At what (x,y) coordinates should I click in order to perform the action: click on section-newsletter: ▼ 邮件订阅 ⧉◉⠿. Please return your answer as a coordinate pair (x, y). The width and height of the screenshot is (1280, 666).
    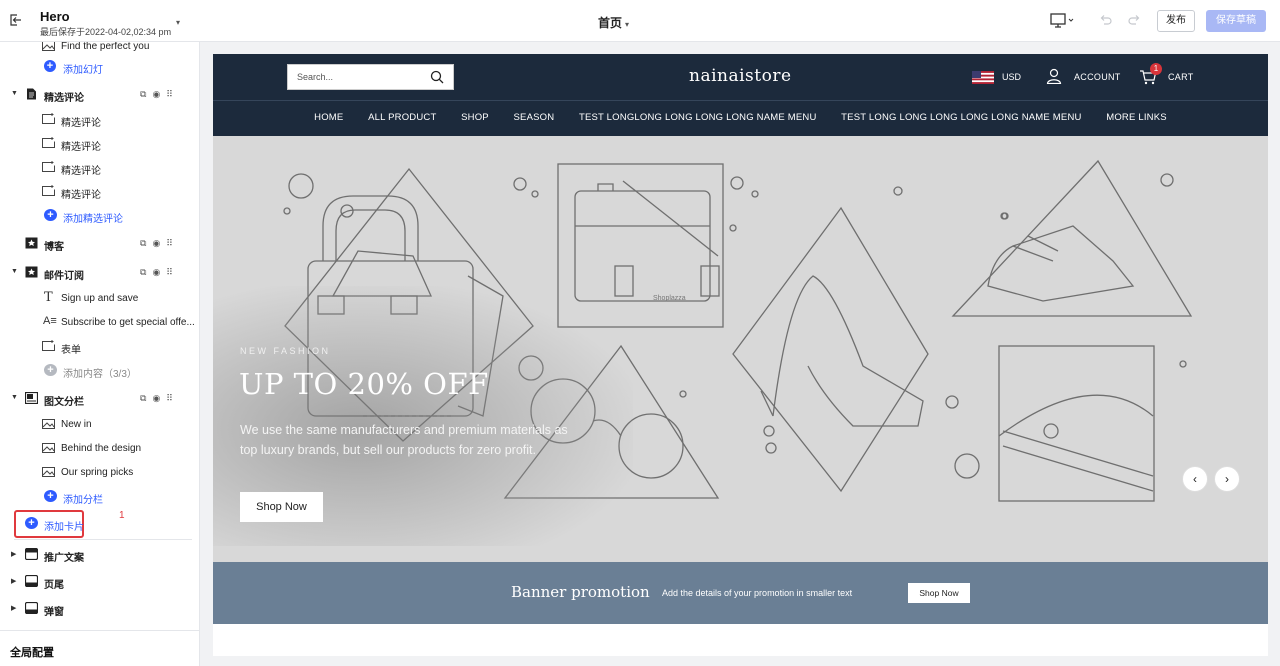
    Looking at the image, I should click on (99, 273).